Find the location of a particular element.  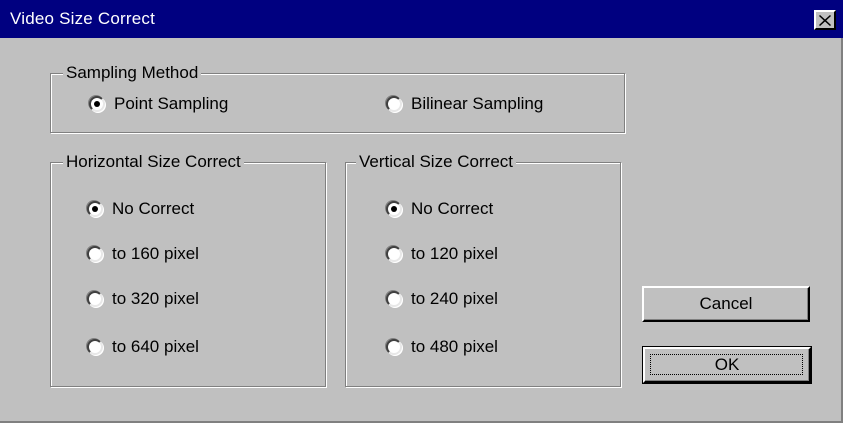

radio-label: to 480 pixel is located at coordinates (454, 346).